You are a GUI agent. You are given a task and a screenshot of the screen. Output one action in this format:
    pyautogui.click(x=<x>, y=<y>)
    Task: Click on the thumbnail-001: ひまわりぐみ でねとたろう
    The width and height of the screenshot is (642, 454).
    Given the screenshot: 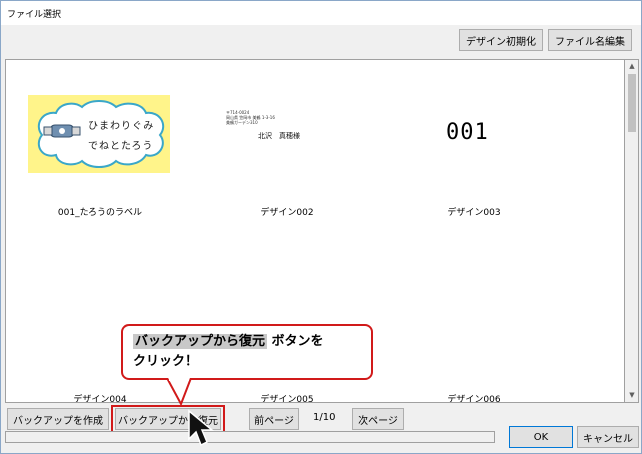 What is the action you would take?
    pyautogui.click(x=99, y=134)
    